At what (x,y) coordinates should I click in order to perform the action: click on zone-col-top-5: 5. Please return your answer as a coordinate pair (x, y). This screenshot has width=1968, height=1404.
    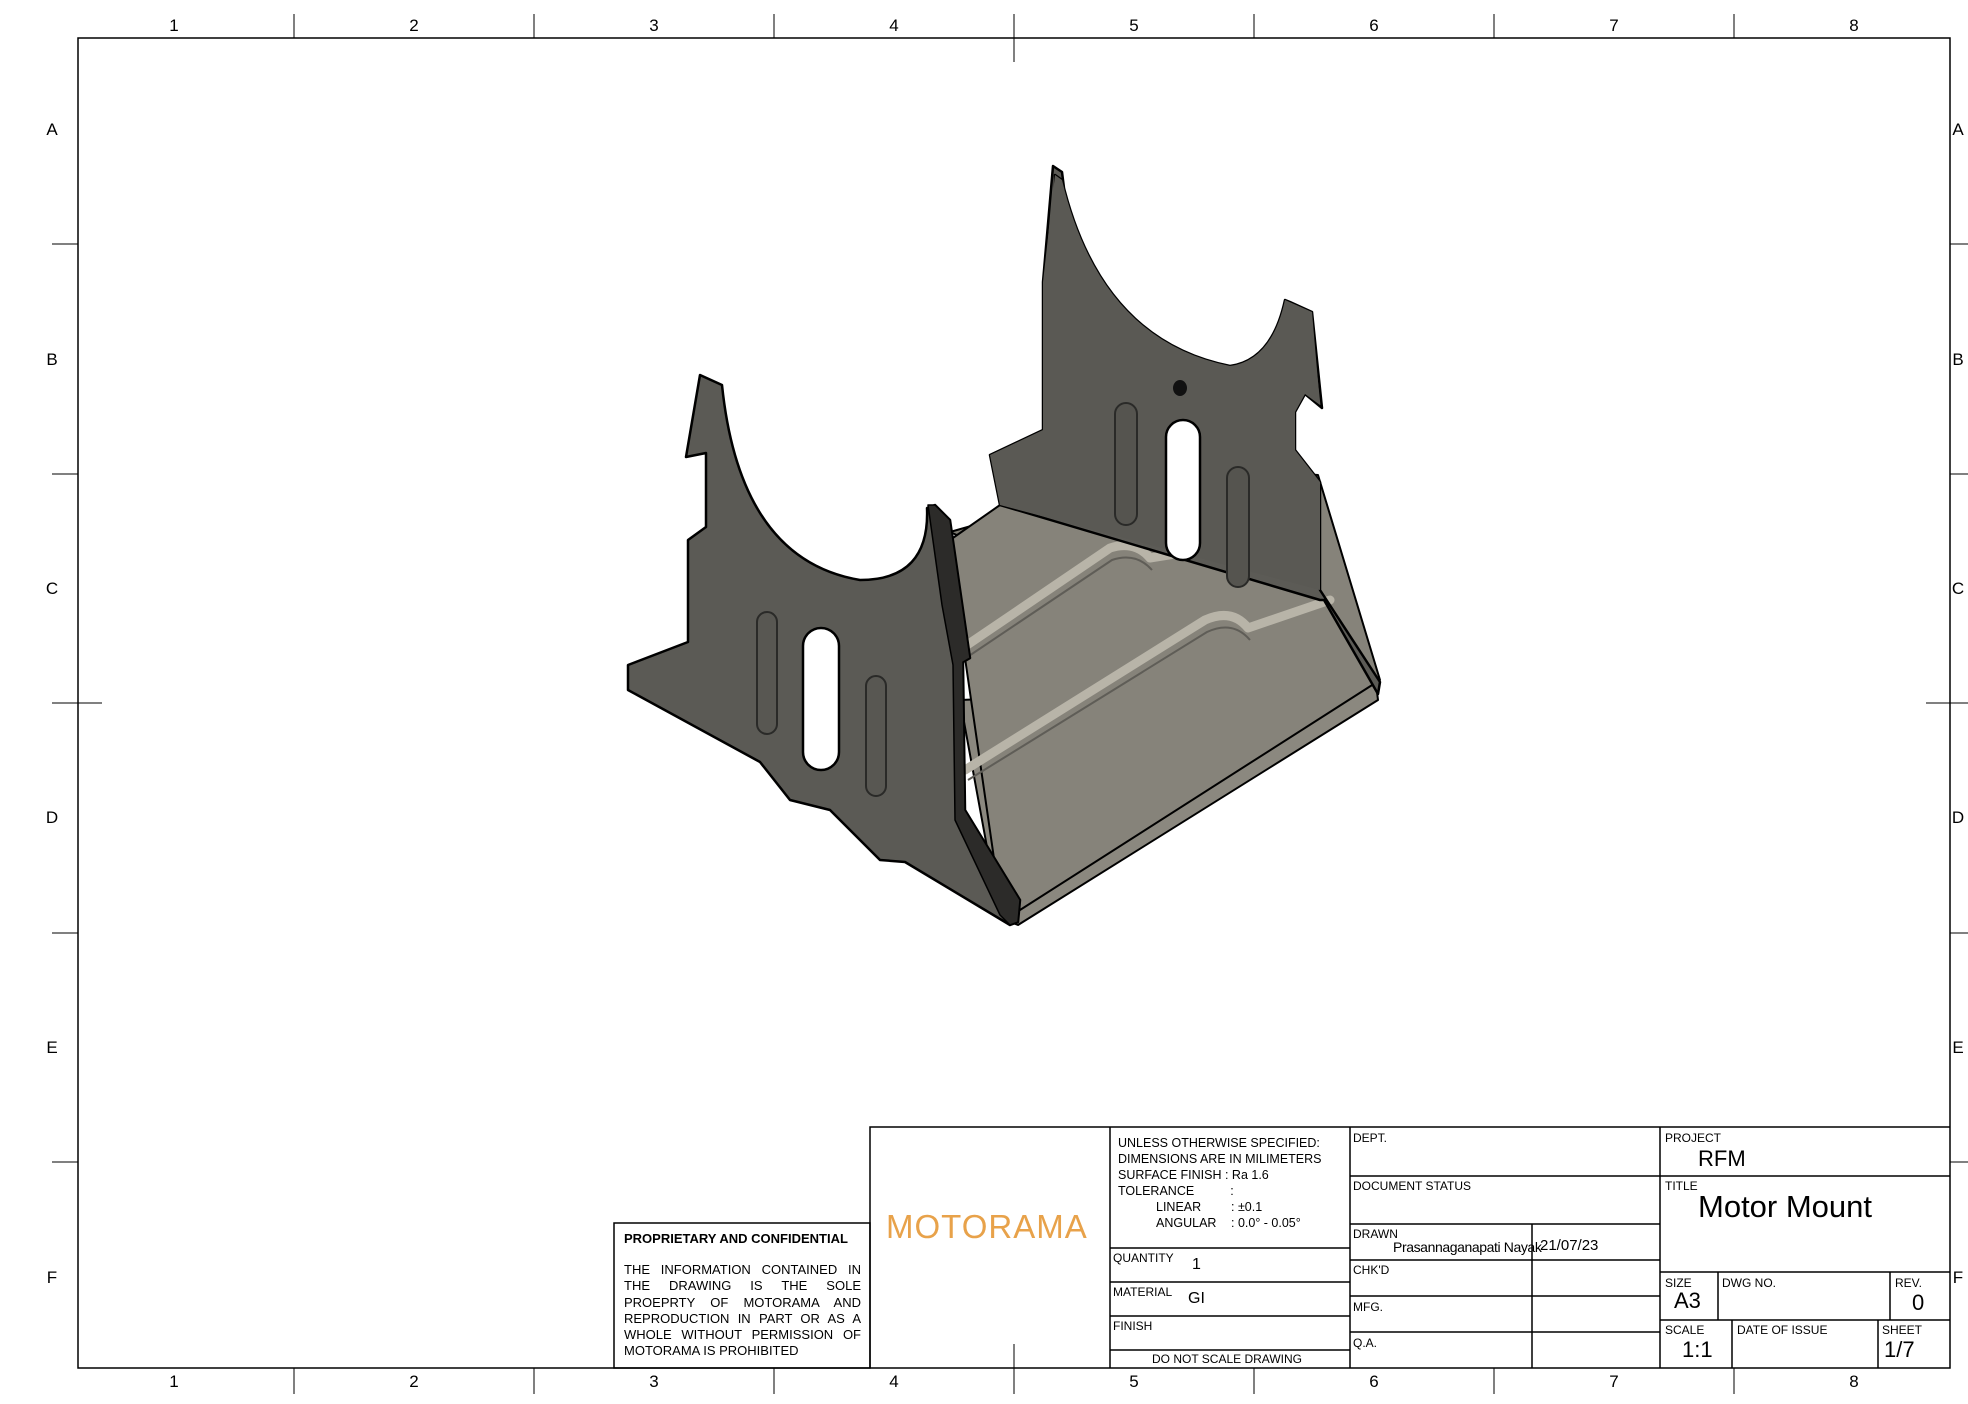
    Looking at the image, I should click on (1134, 25).